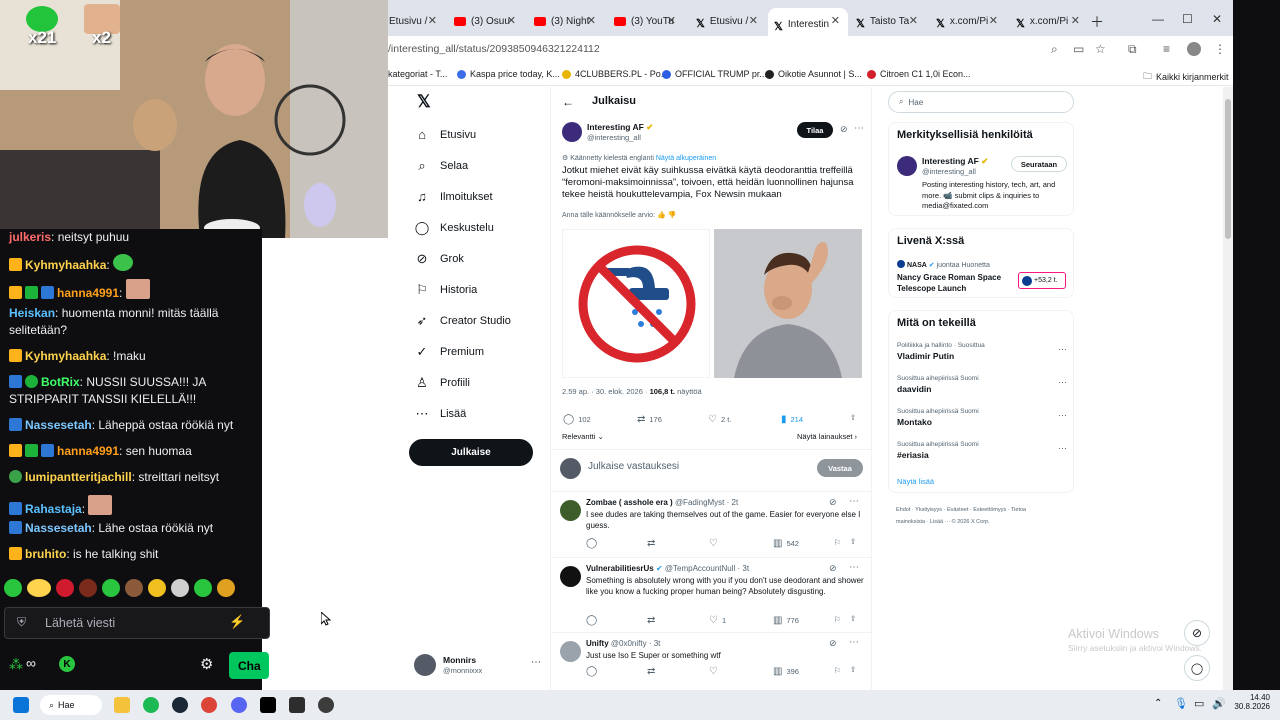 This screenshot has height=720, width=1280. I want to click on nav-notifications: ♫ Ilmoitukset, so click(453, 196).